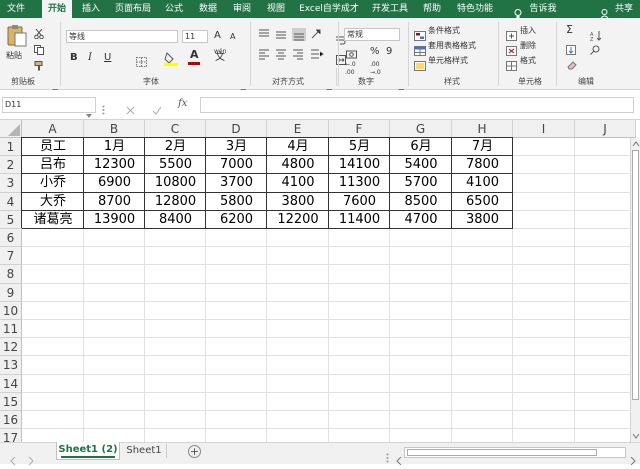 Image resolution: width=640 pixels, height=469 pixels. I want to click on cell-styles-button: 单元格样式, so click(448, 61).